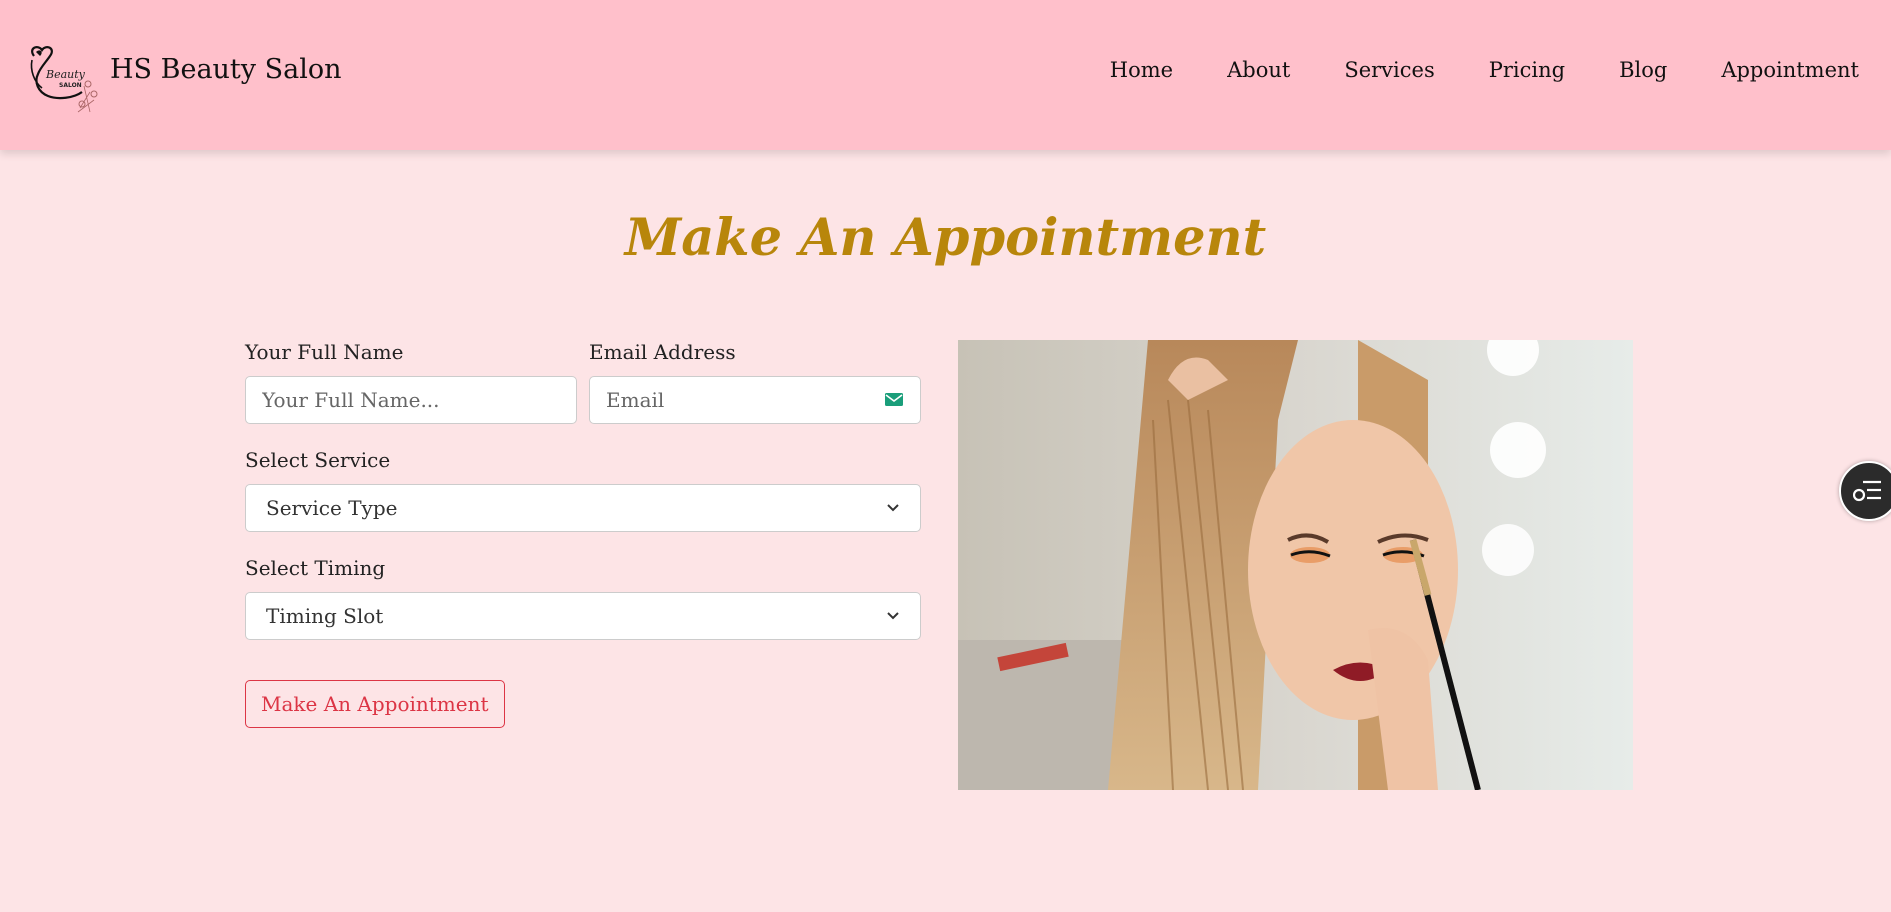 The width and height of the screenshot is (1891, 912). Describe the element at coordinates (583, 508) in the screenshot. I see `service-select: Service Type` at that location.